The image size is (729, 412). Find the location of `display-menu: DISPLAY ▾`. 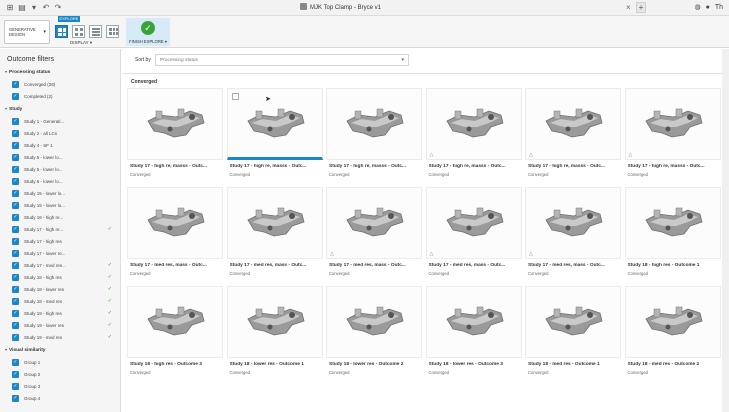

display-menu: DISPLAY ▾ is located at coordinates (81, 43).